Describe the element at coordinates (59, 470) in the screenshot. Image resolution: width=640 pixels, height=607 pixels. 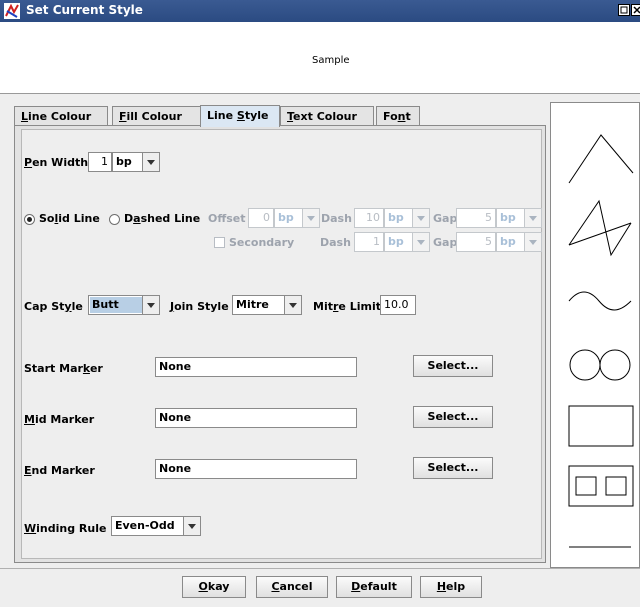
I see `end-marker-label: End Marker` at that location.